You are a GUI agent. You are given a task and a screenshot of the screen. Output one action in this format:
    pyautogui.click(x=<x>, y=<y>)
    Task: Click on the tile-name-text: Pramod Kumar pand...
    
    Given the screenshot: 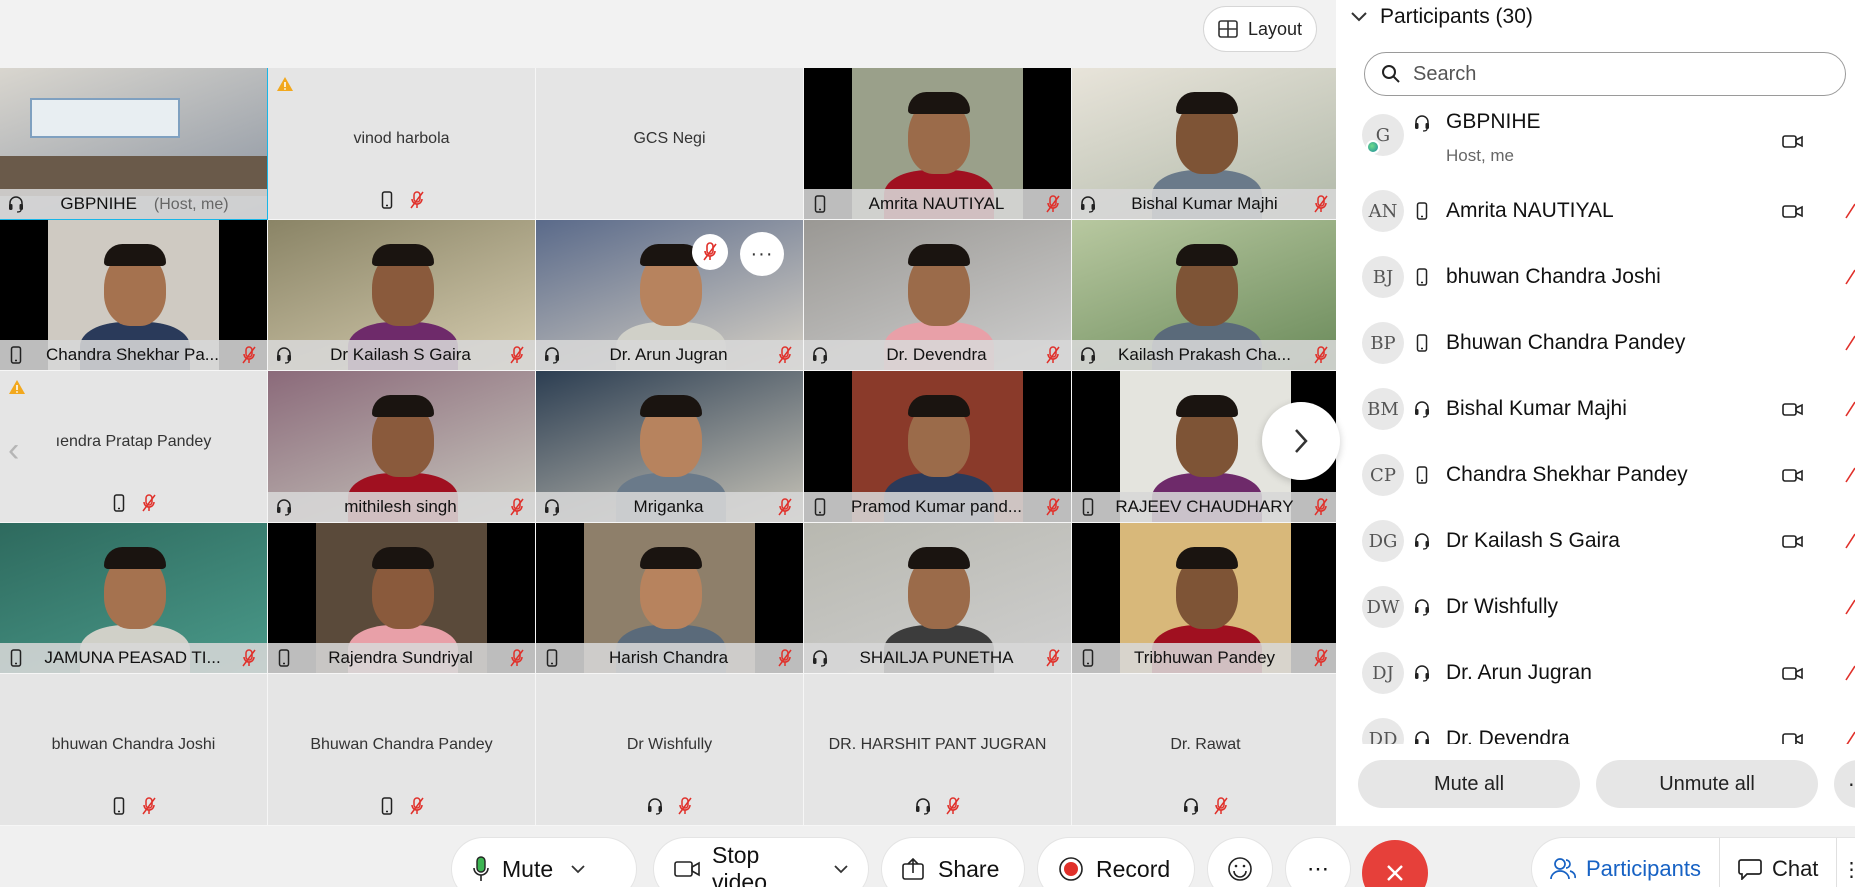 What is the action you would take?
    pyautogui.click(x=936, y=506)
    